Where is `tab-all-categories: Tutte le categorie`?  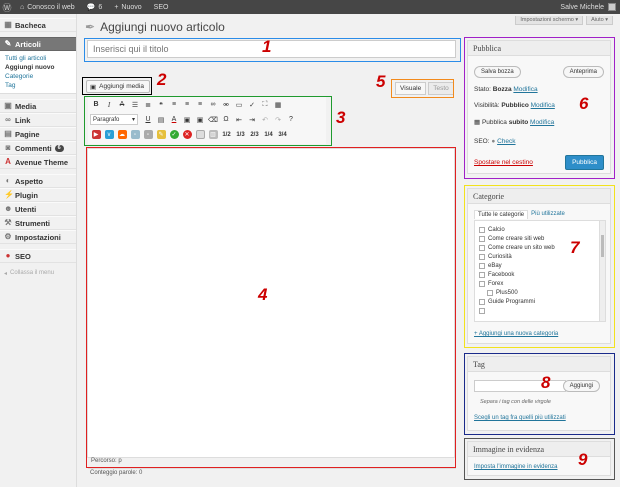 tab-all-categories: Tutte le categorie is located at coordinates (501, 214).